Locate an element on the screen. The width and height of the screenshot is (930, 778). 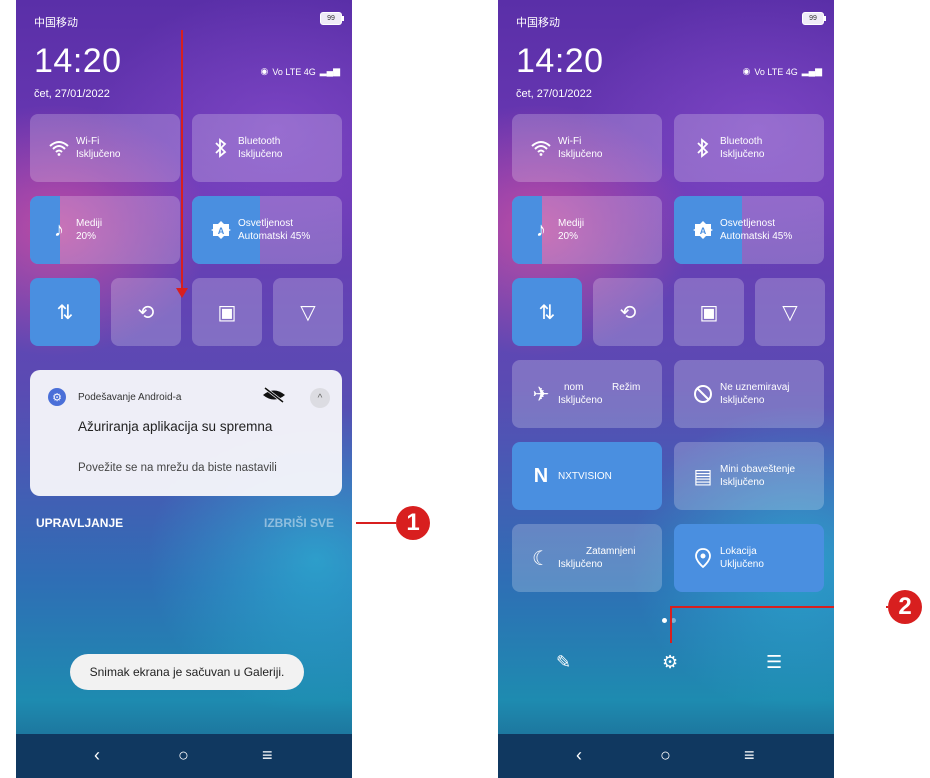
settings-app-icon: ⚙ is located at coordinates (57, 397).